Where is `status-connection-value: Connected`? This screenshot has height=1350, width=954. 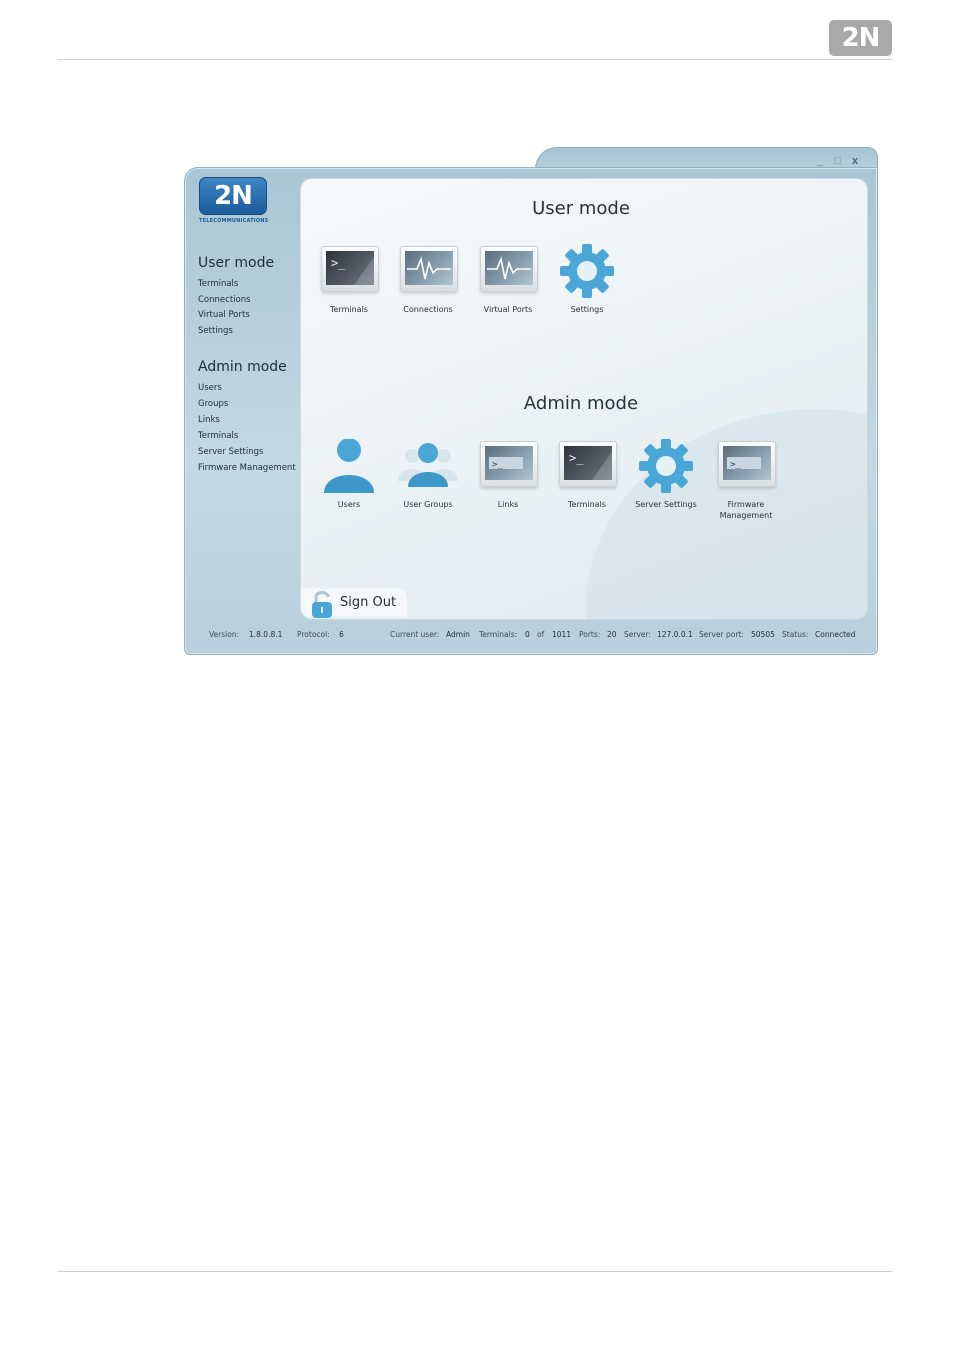 status-connection-value: Connected is located at coordinates (835, 634).